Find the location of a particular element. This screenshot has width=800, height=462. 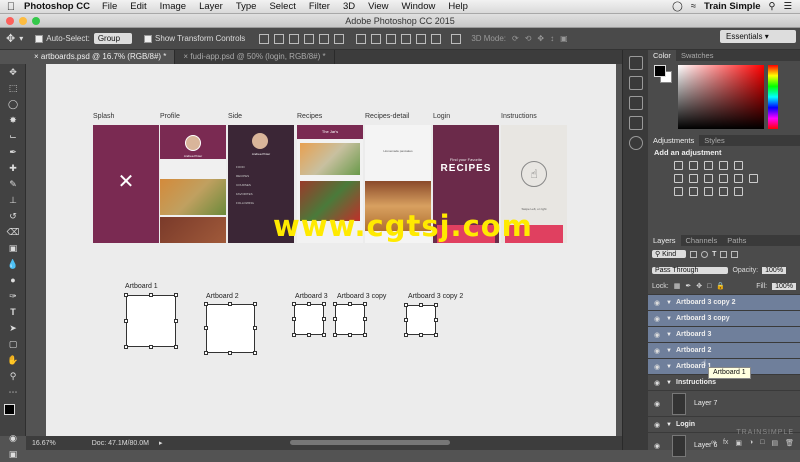

levels-icon is located at coordinates (693, 165).